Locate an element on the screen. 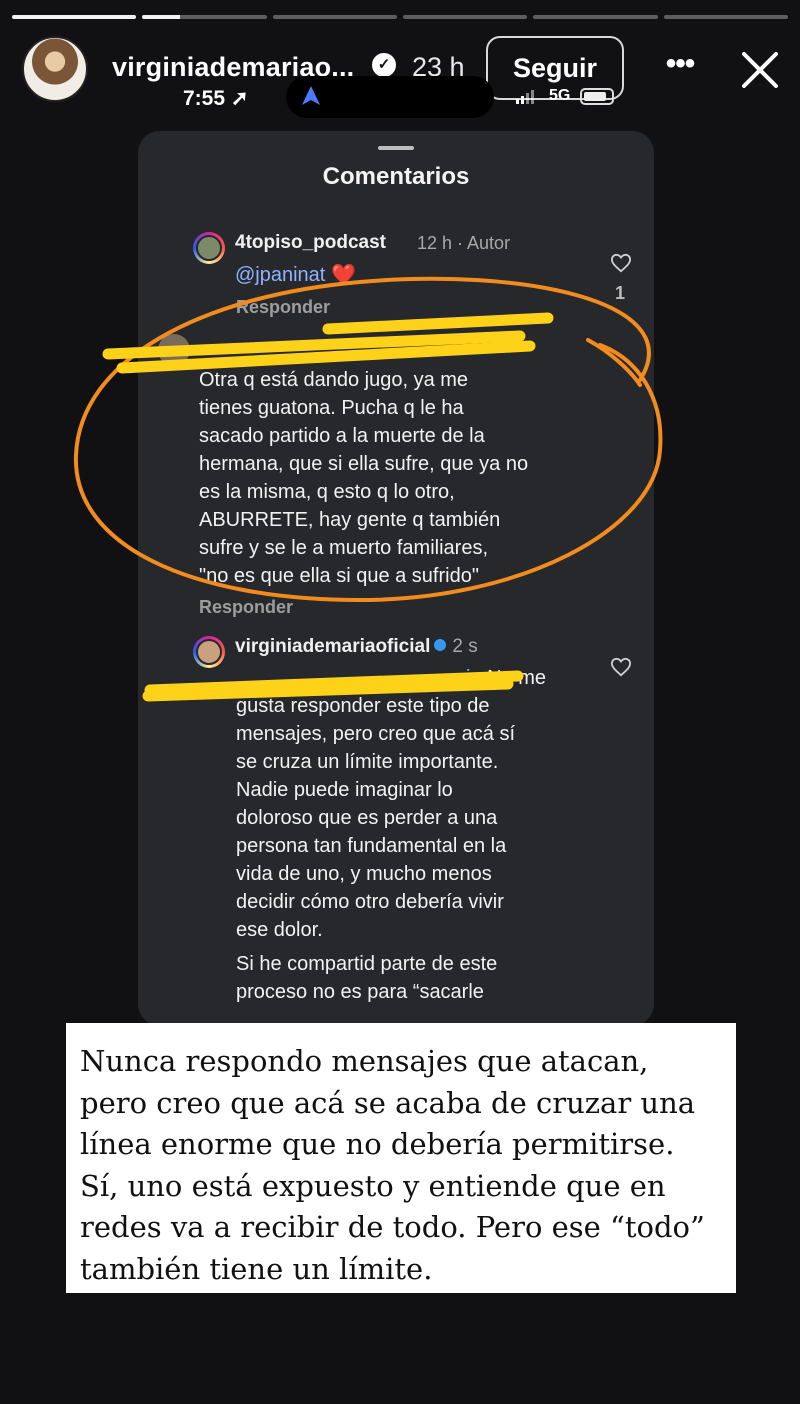  like-count: 1 is located at coordinates (620, 293).